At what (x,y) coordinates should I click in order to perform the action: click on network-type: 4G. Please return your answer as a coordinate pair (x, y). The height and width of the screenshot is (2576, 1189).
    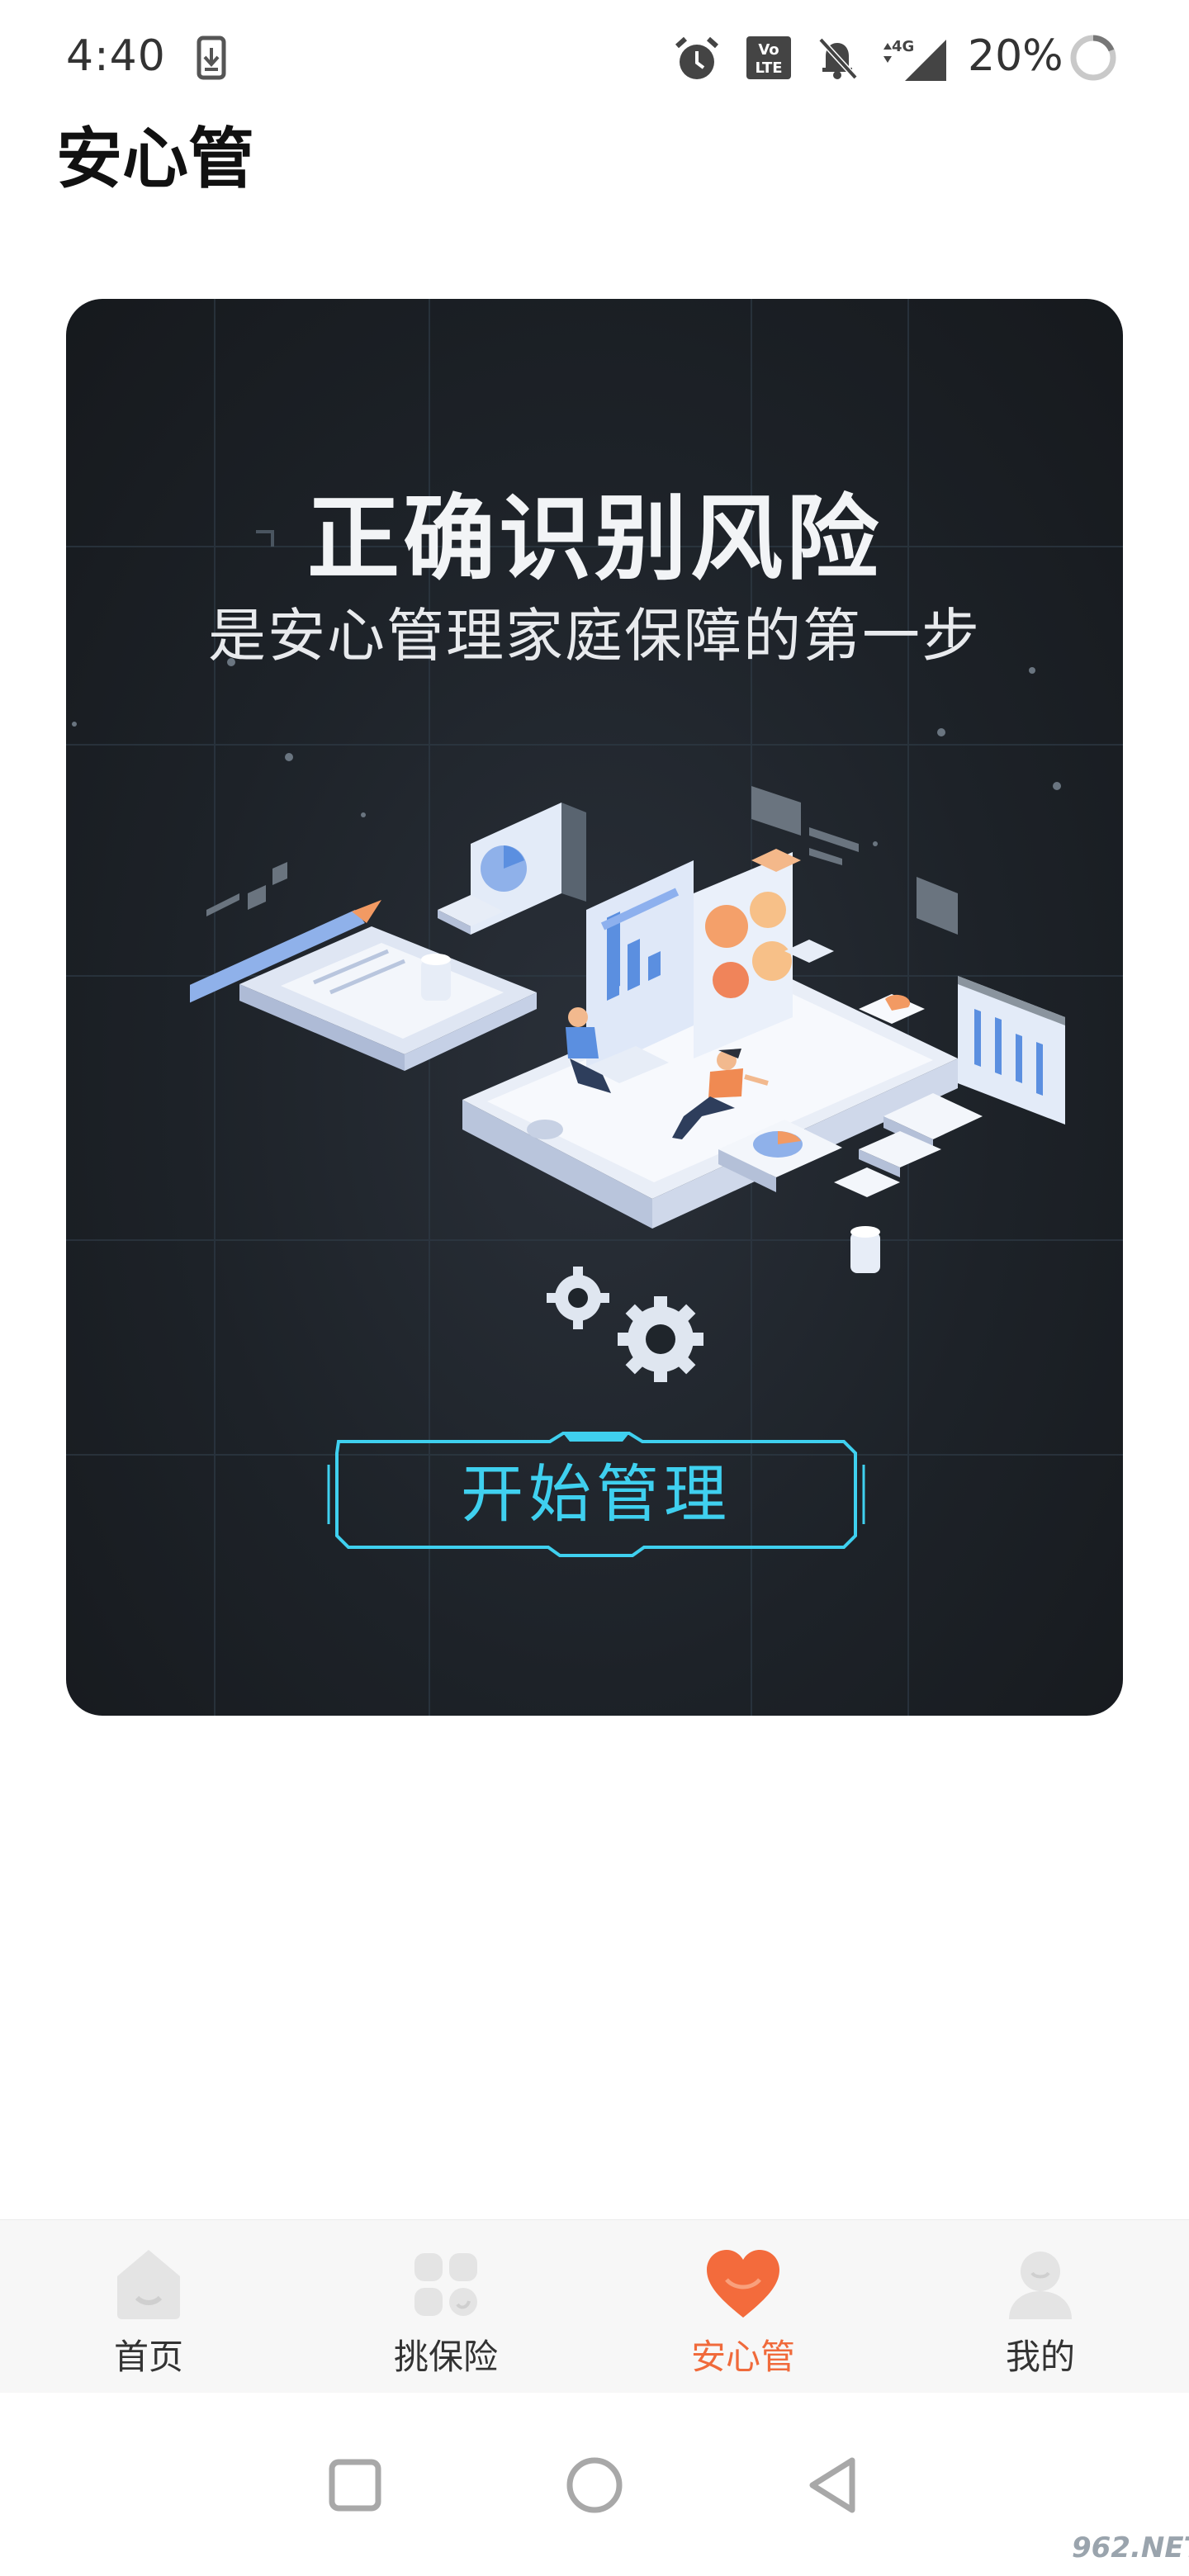
    Looking at the image, I should click on (903, 46).